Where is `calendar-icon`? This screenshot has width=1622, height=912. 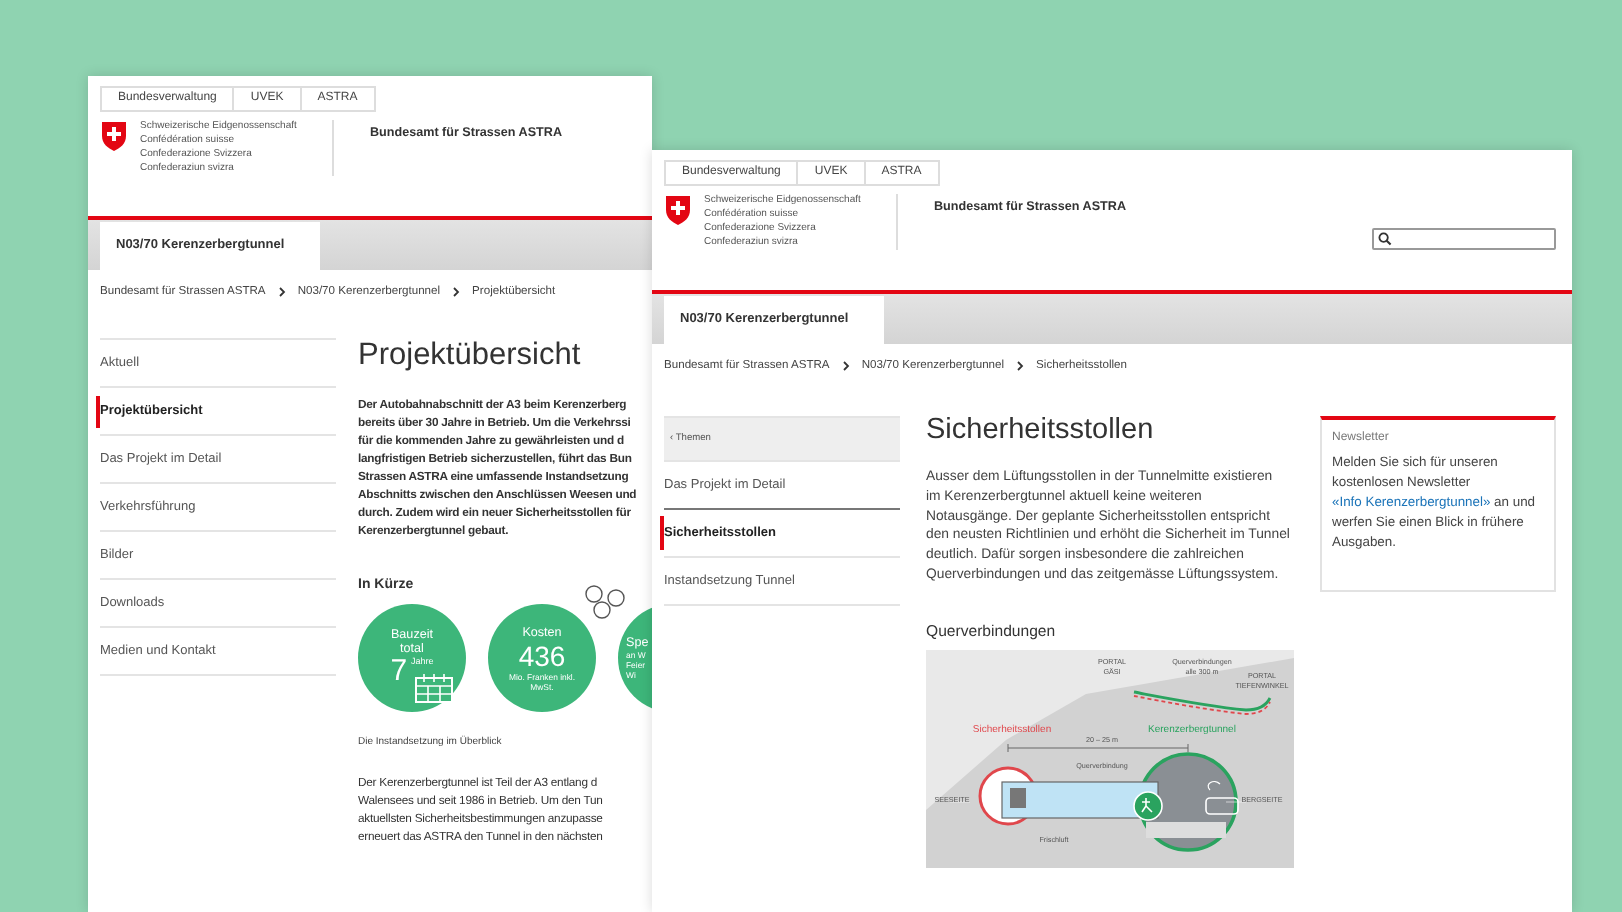
calendar-icon is located at coordinates (434, 688).